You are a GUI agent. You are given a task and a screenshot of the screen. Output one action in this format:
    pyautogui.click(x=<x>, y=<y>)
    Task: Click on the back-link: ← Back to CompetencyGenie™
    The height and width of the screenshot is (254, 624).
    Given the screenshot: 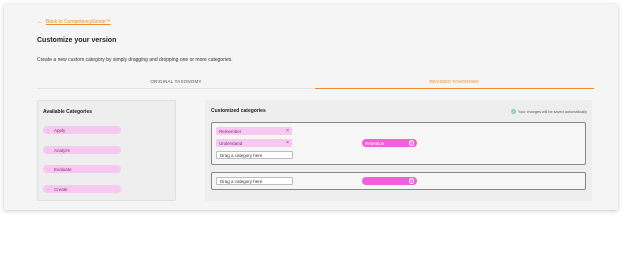 What is the action you would take?
    pyautogui.click(x=73, y=22)
    